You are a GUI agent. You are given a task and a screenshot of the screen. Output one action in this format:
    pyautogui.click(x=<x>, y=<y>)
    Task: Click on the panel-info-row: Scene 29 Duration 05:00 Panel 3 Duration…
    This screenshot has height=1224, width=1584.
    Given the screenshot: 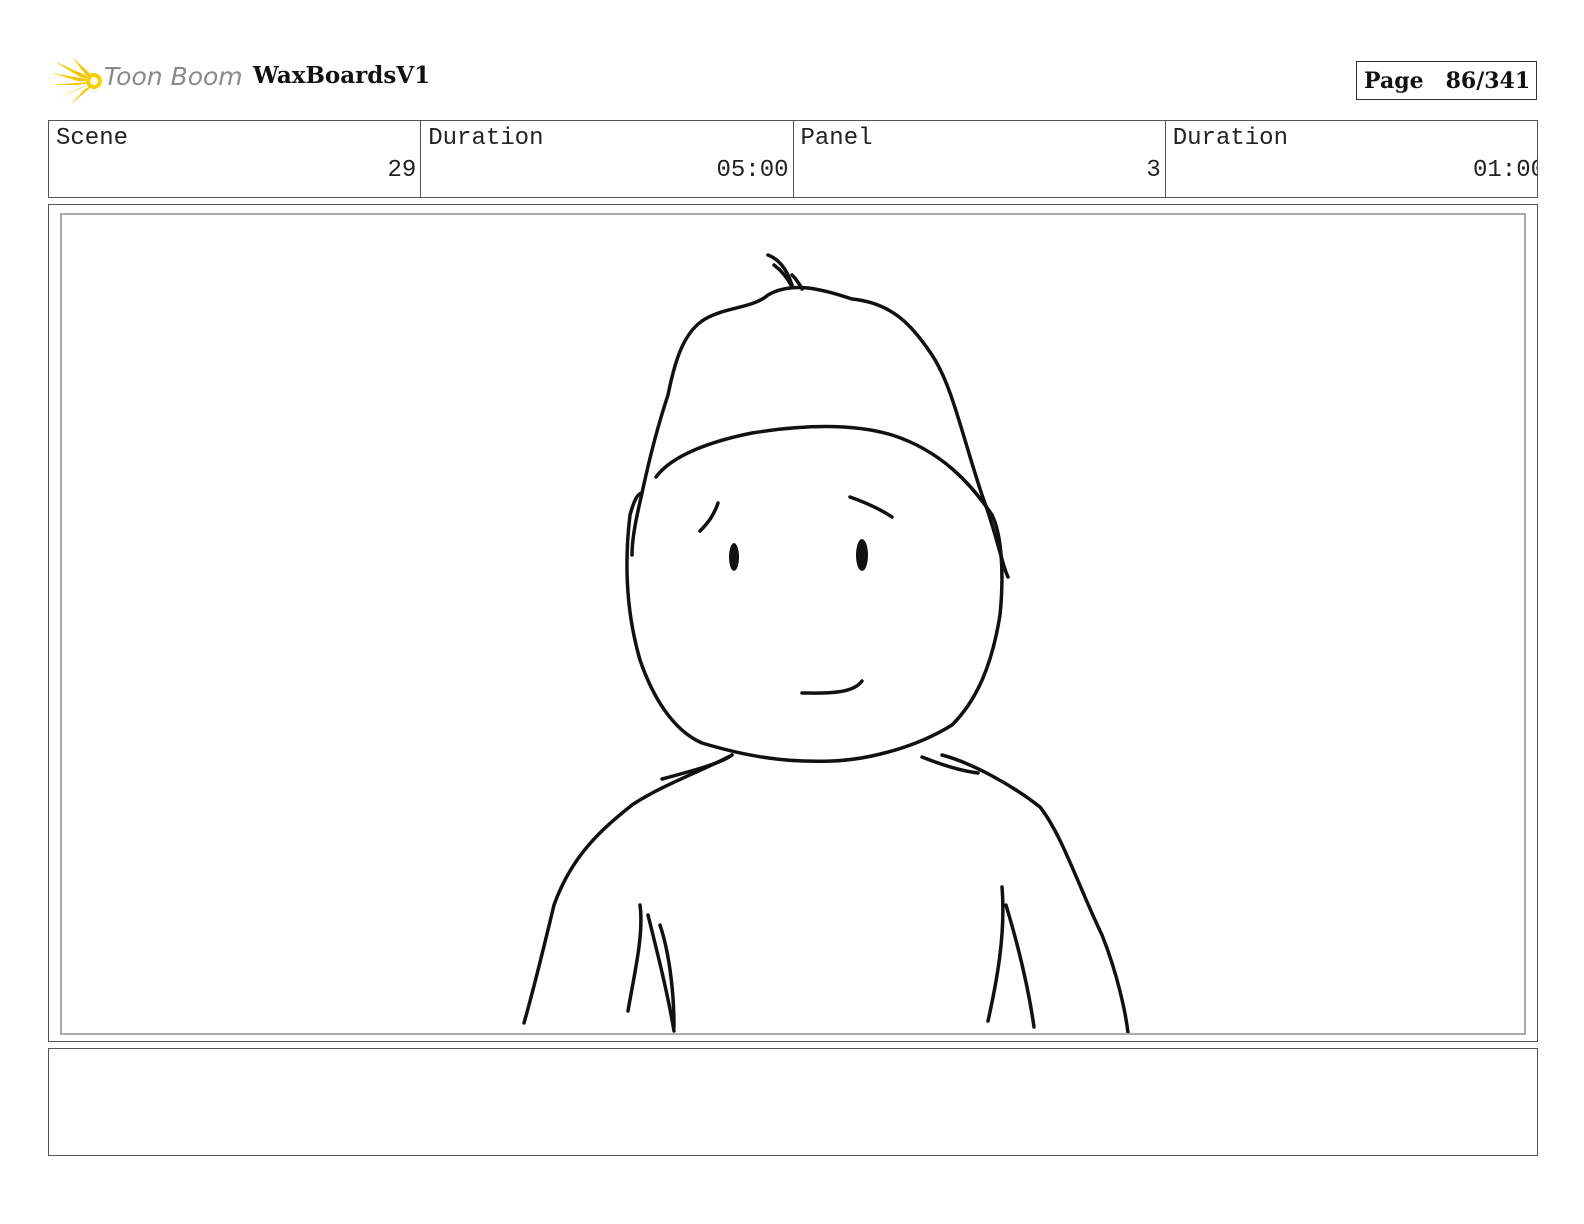 What is the action you would take?
    pyautogui.click(x=793, y=159)
    